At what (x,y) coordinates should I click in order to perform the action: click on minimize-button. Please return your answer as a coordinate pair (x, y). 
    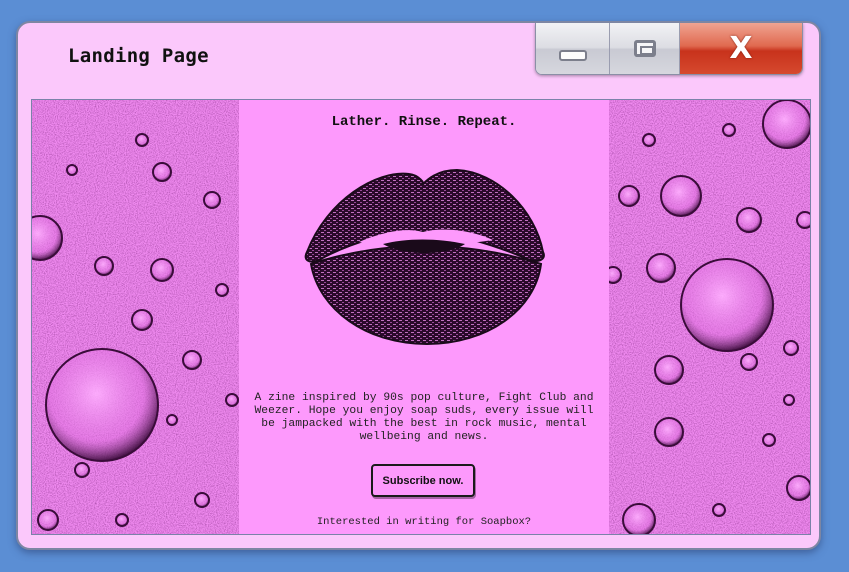
    Looking at the image, I should click on (573, 48).